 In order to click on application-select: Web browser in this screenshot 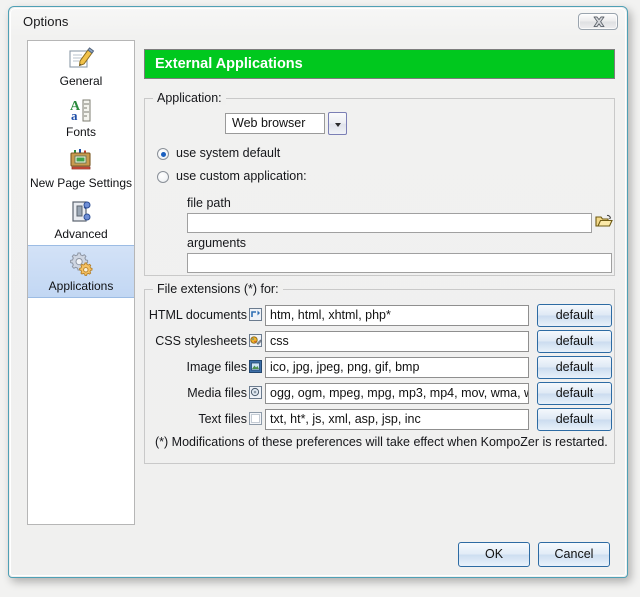, I will do `click(275, 123)`.